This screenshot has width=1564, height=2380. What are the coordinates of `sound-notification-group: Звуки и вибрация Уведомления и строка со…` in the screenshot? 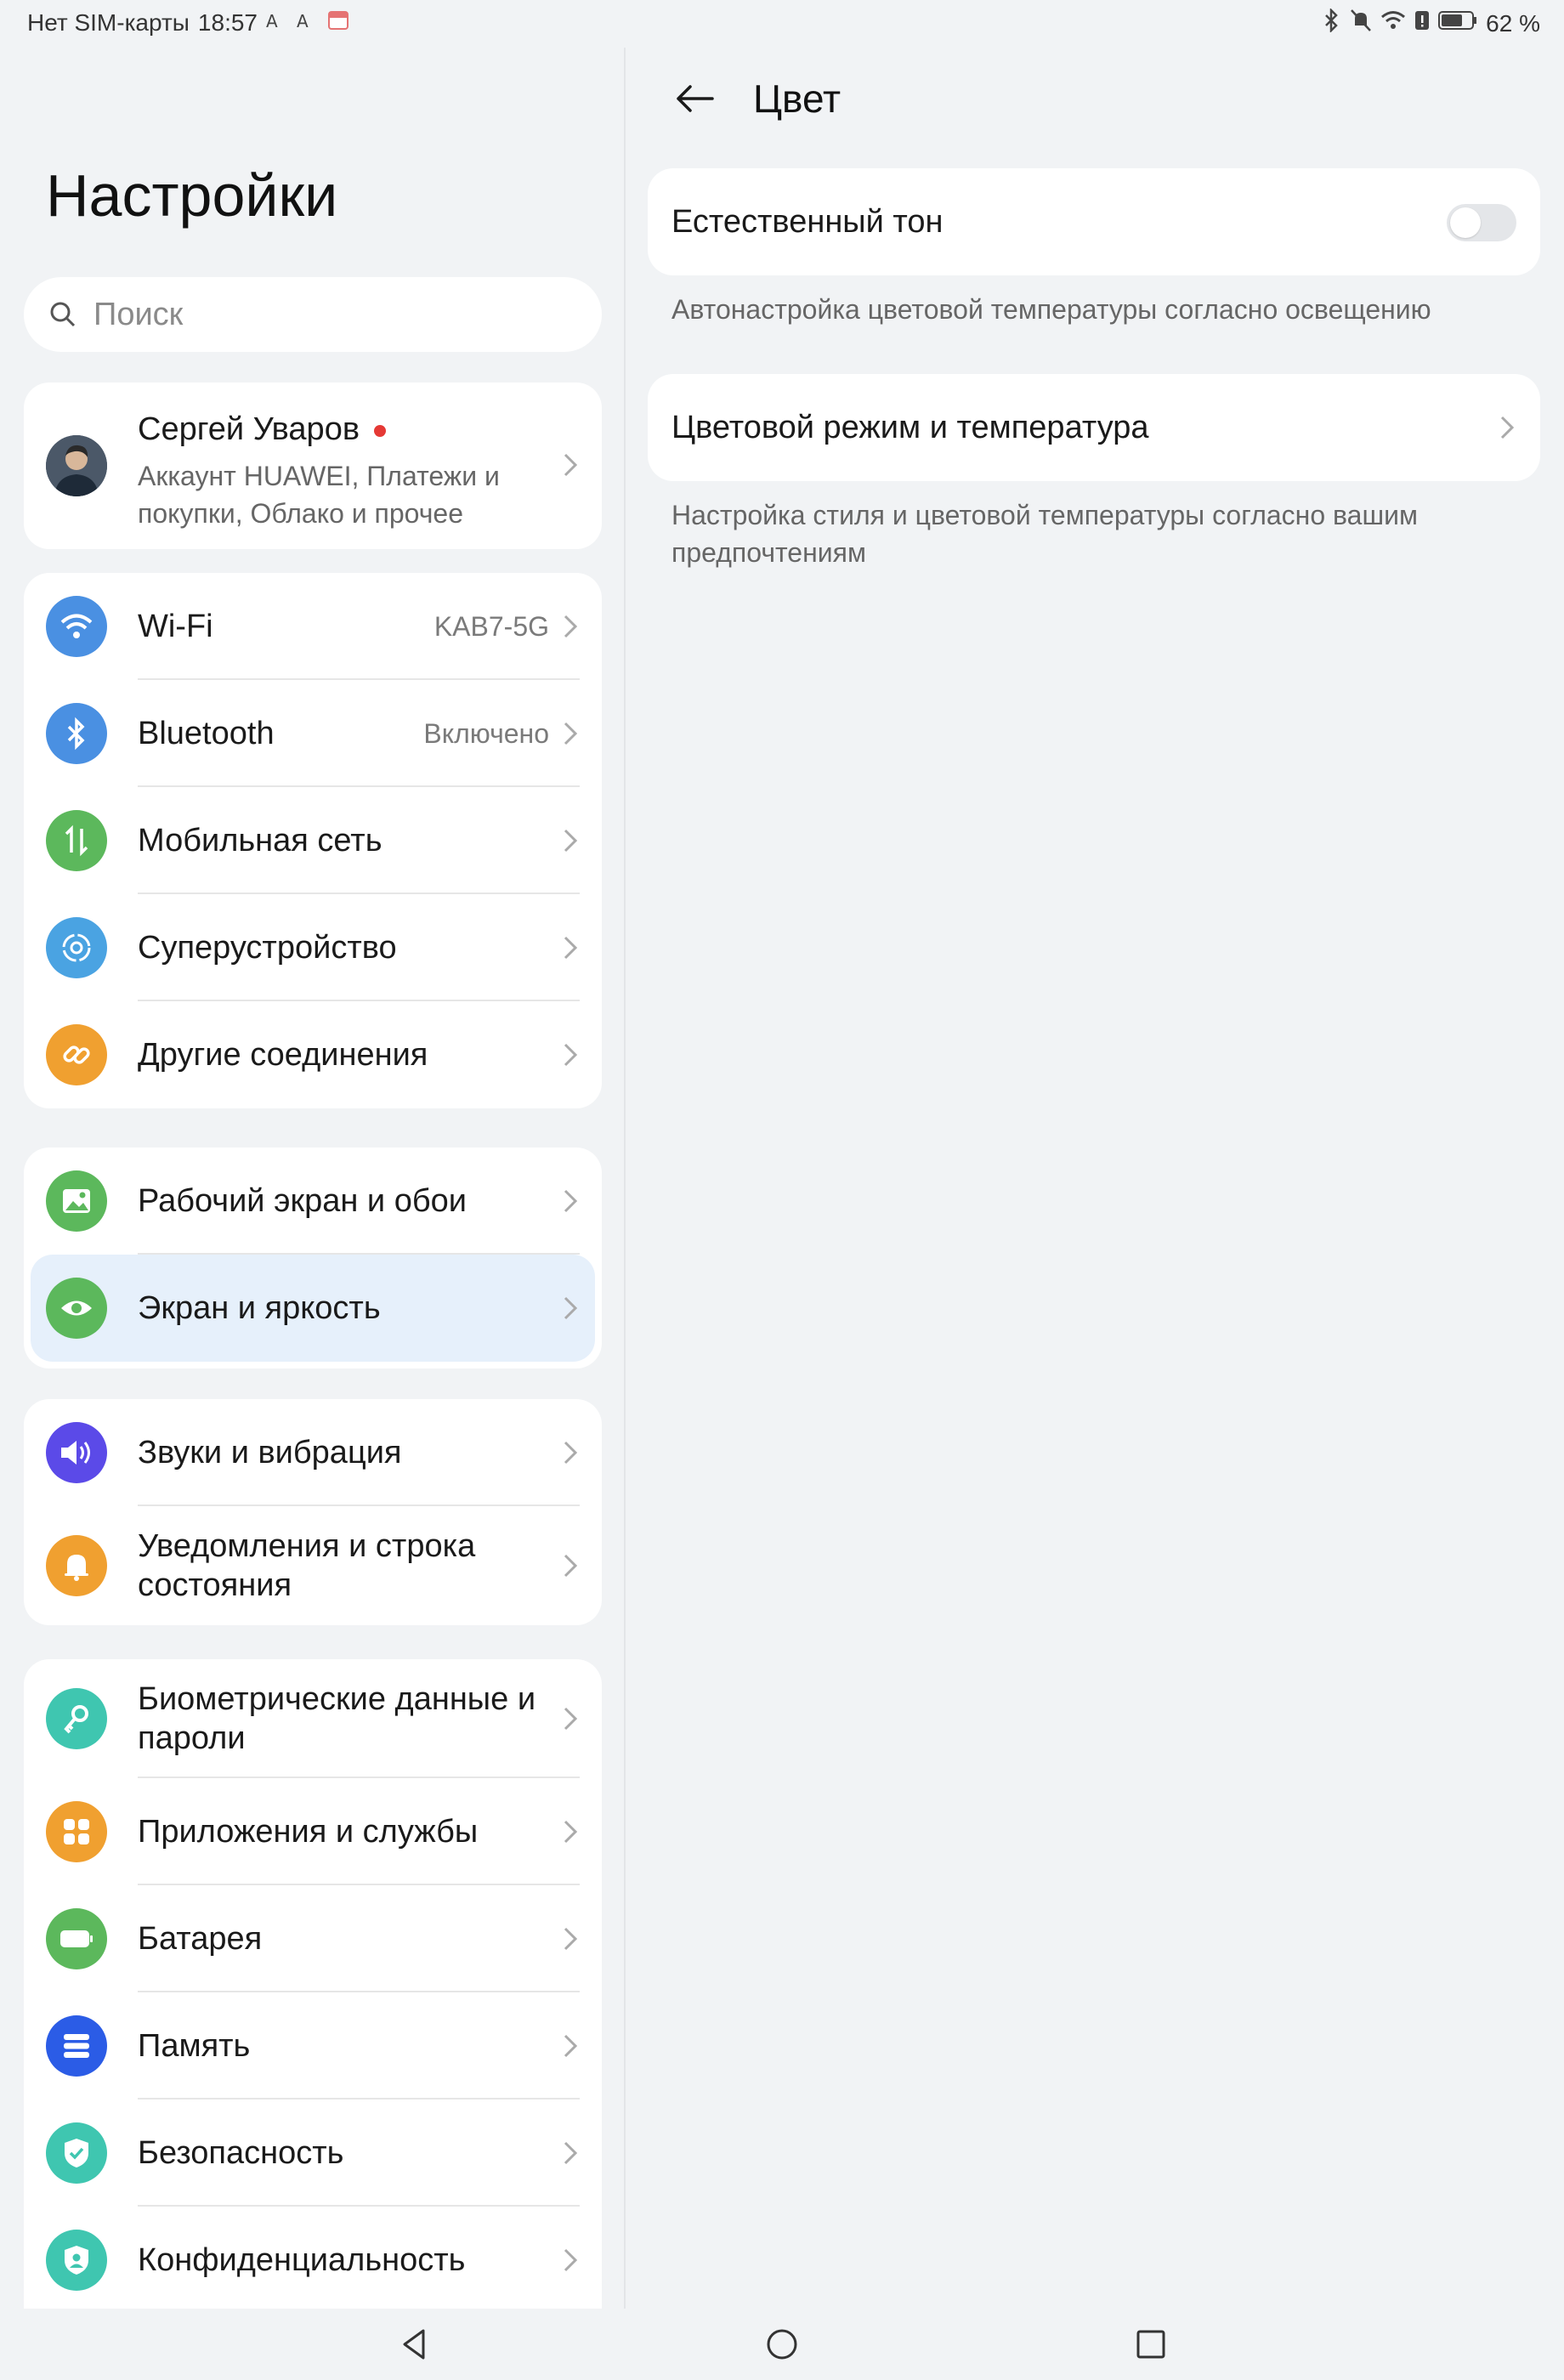 It's located at (313, 1512).